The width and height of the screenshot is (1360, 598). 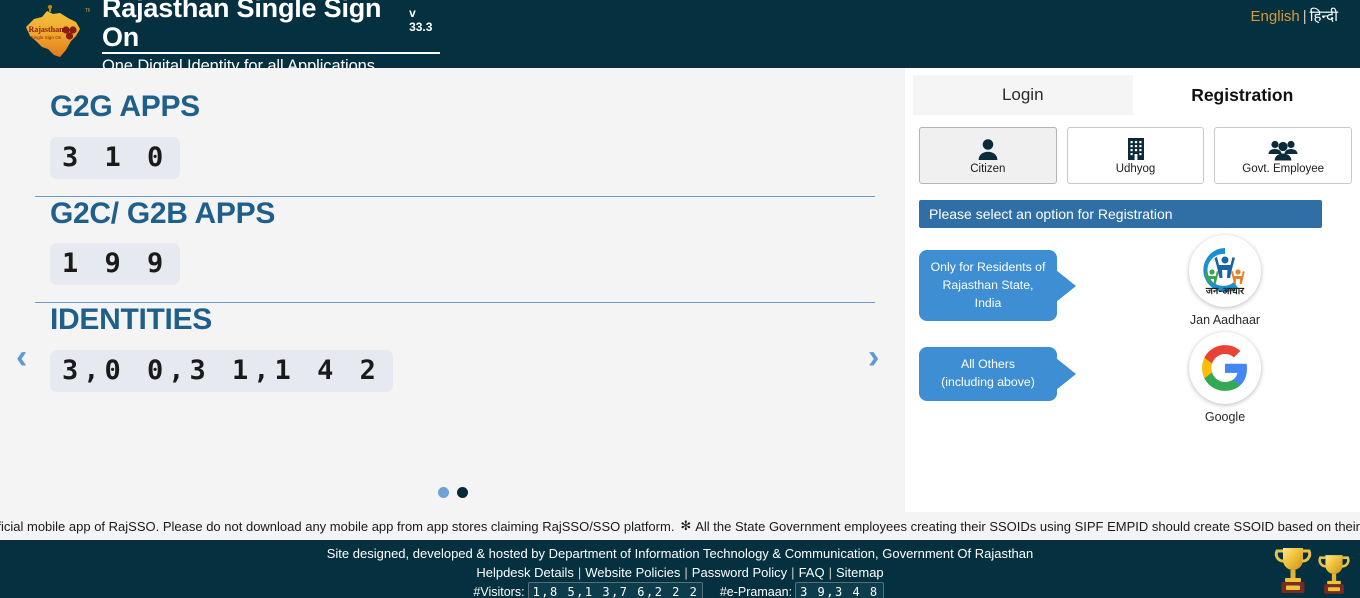 What do you see at coordinates (87, 11) in the screenshot?
I see `svg-text: TM` at bounding box center [87, 11].